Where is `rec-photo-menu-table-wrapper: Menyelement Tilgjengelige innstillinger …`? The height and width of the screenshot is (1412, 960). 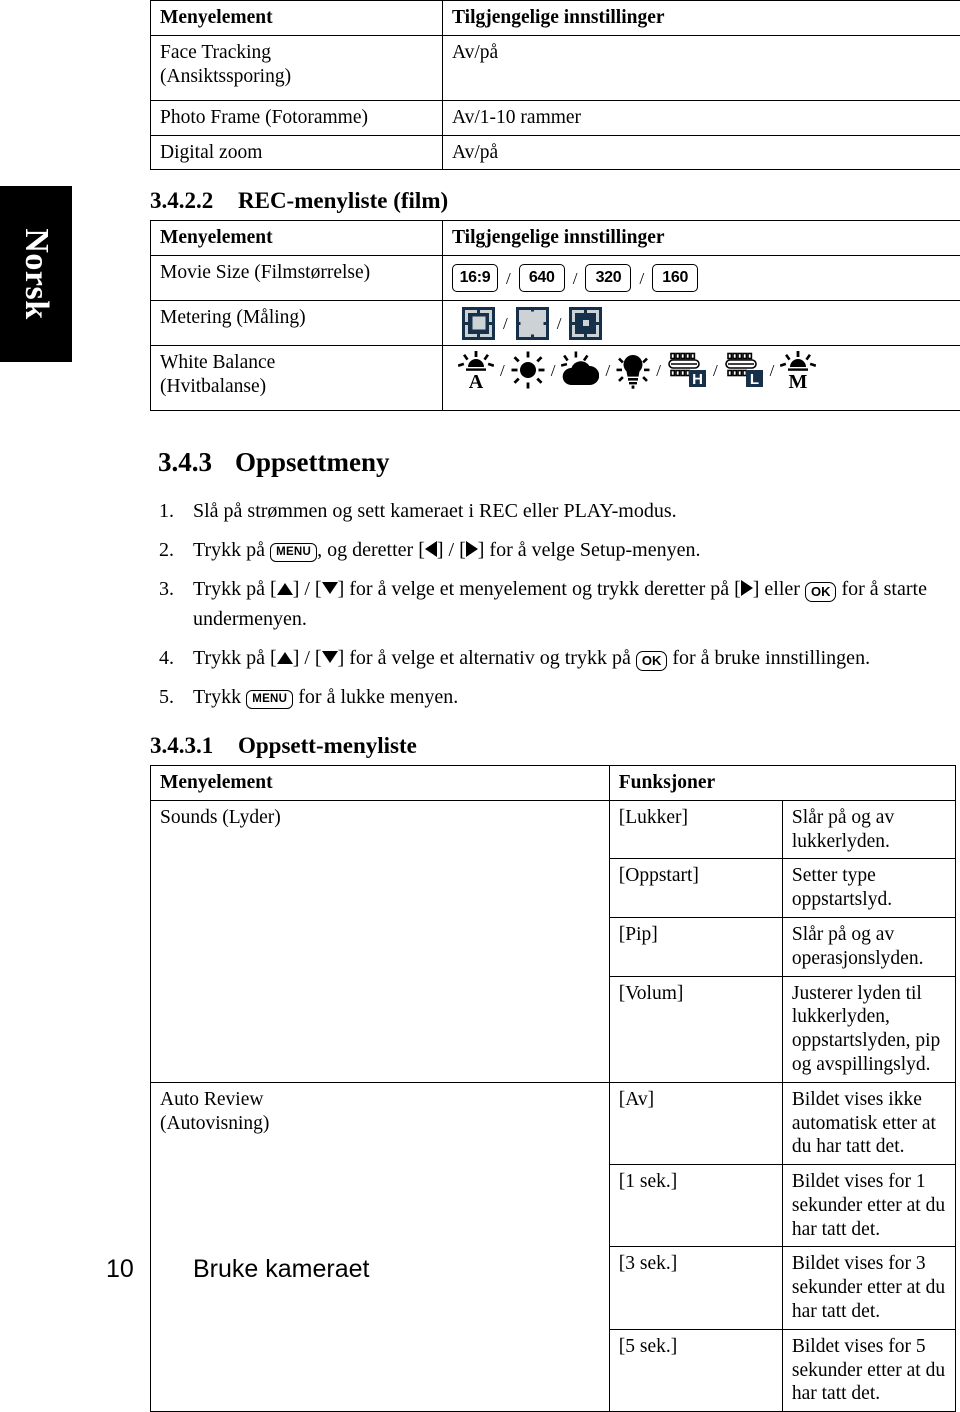 rec-photo-menu-table-wrapper: Menyelement Tilgjengelige innstillinger … is located at coordinates (553, 85).